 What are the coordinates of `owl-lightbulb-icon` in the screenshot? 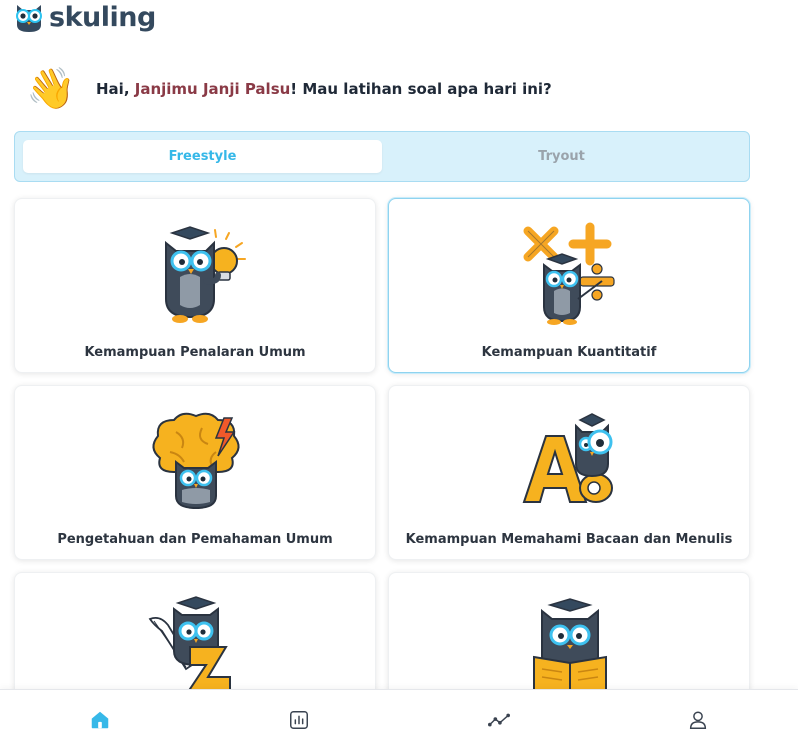 It's located at (205, 274).